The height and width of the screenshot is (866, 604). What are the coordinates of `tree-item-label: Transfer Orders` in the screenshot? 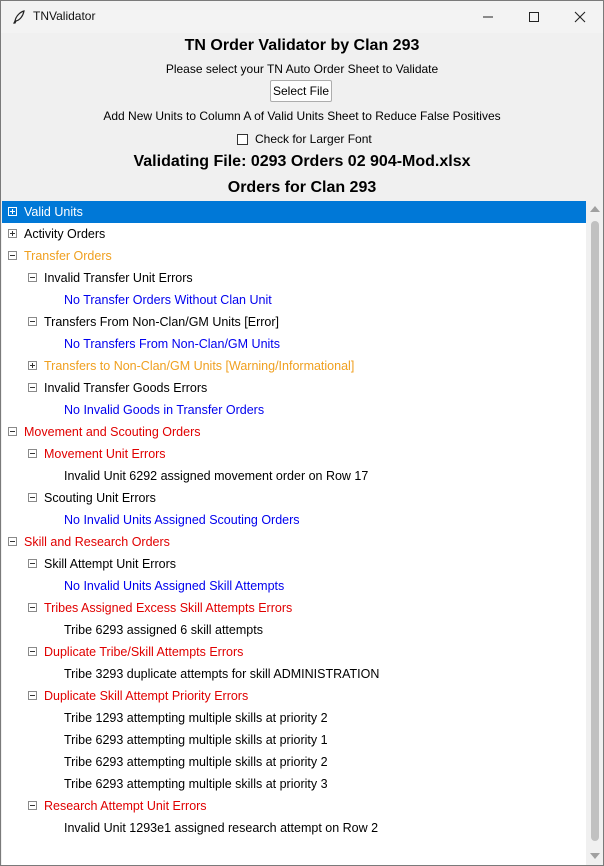 It's located at (68, 256).